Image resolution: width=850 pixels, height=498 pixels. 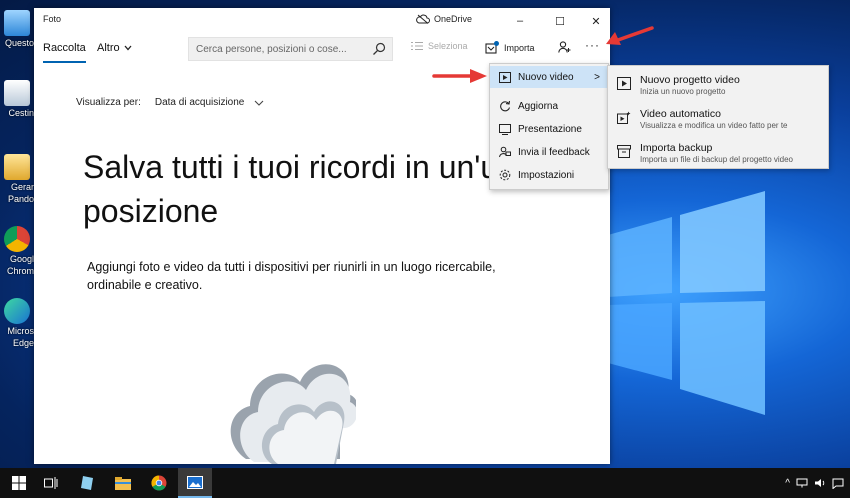 What do you see at coordinates (624, 117) in the screenshot?
I see `auto-video-icon` at bounding box center [624, 117].